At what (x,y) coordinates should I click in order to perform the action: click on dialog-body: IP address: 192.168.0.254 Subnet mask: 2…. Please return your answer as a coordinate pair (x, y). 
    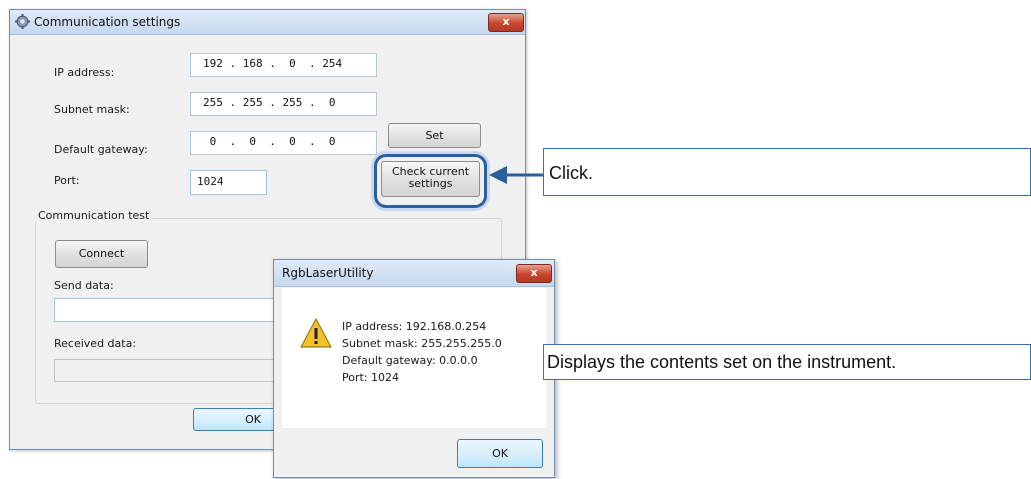
    Looking at the image, I should click on (414, 358).